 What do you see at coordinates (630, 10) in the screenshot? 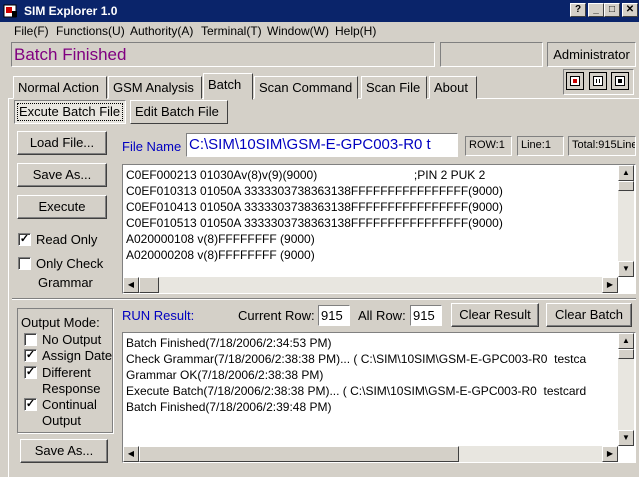
I see `close-button: ✕` at bounding box center [630, 10].